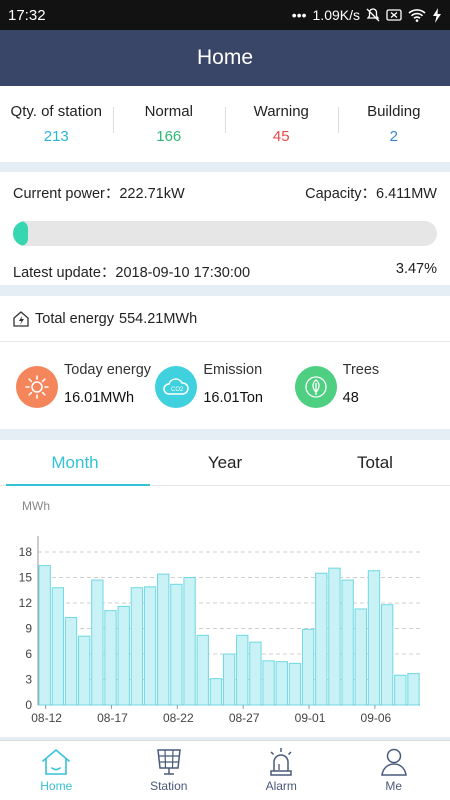  Describe the element at coordinates (376, 718) in the screenshot. I see `x-tick-label: 09-06` at that location.